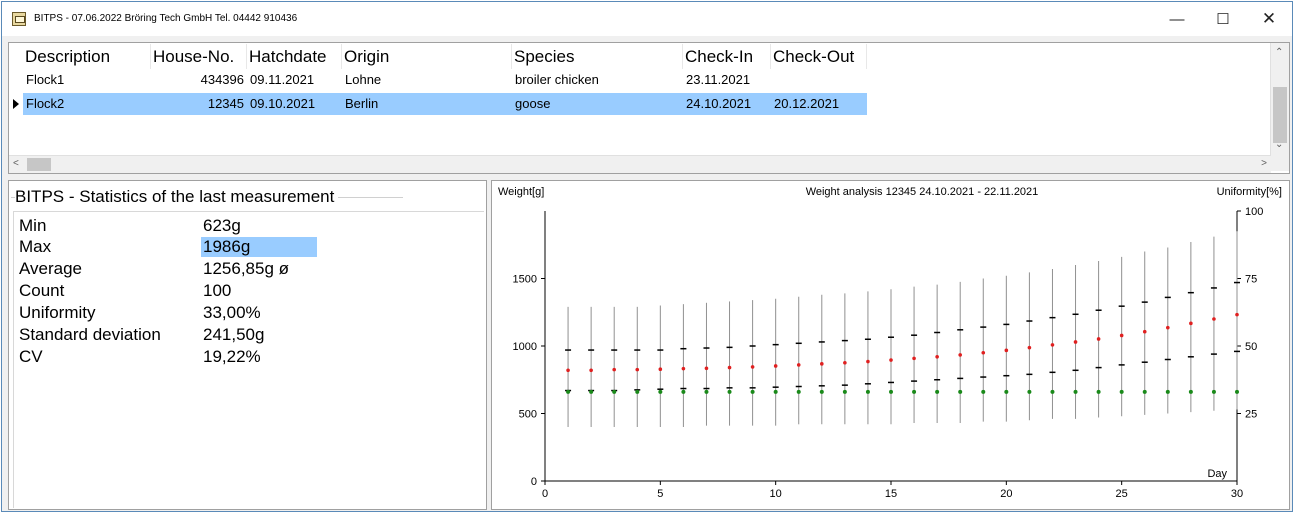 Image resolution: width=1296 pixels, height=514 pixels. Describe the element at coordinates (819, 104) in the screenshot. I see `cell-check-out: 20.12.2021` at that location.